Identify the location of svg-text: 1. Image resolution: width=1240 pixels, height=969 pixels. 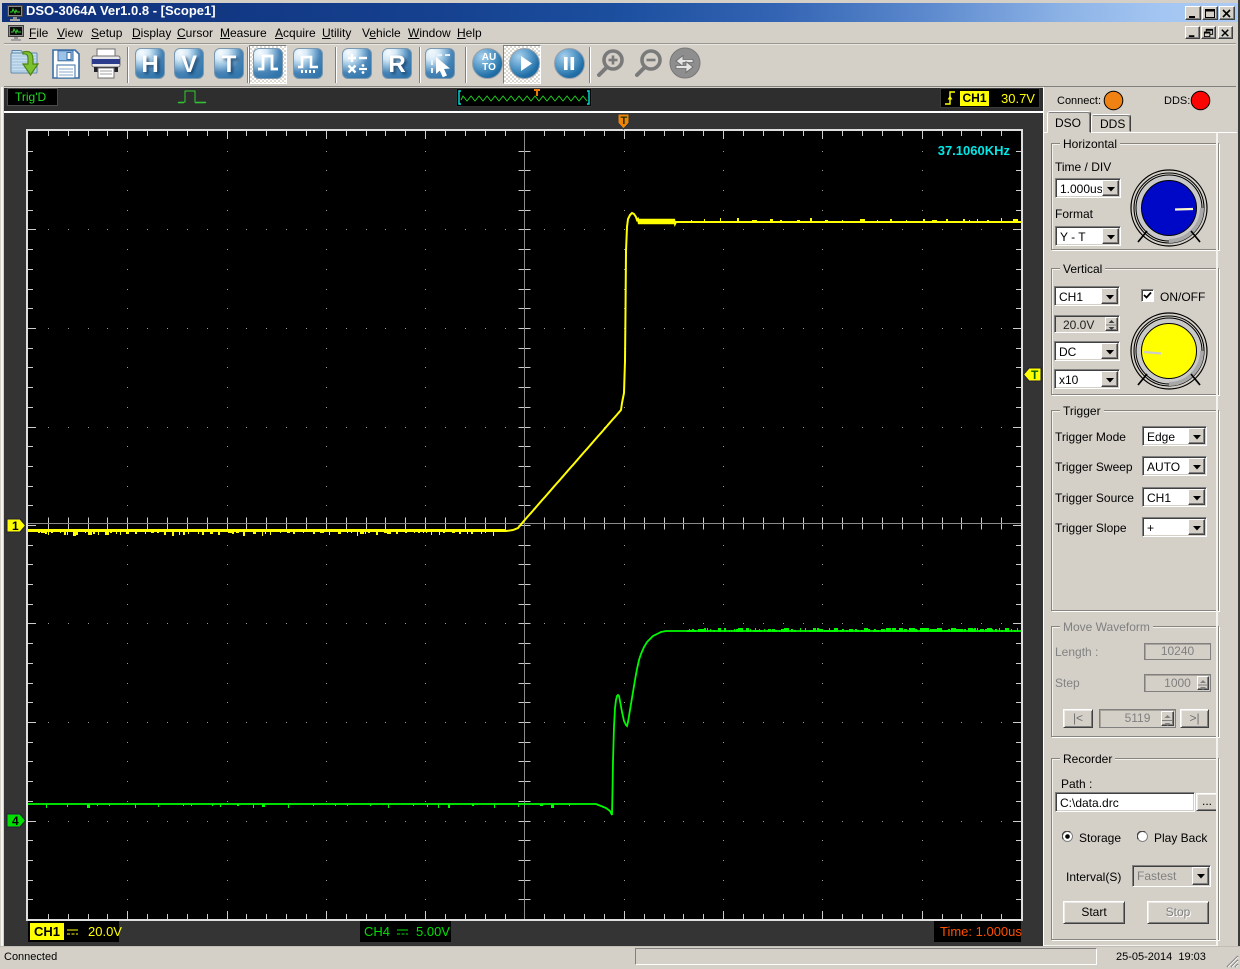
(15, 526).